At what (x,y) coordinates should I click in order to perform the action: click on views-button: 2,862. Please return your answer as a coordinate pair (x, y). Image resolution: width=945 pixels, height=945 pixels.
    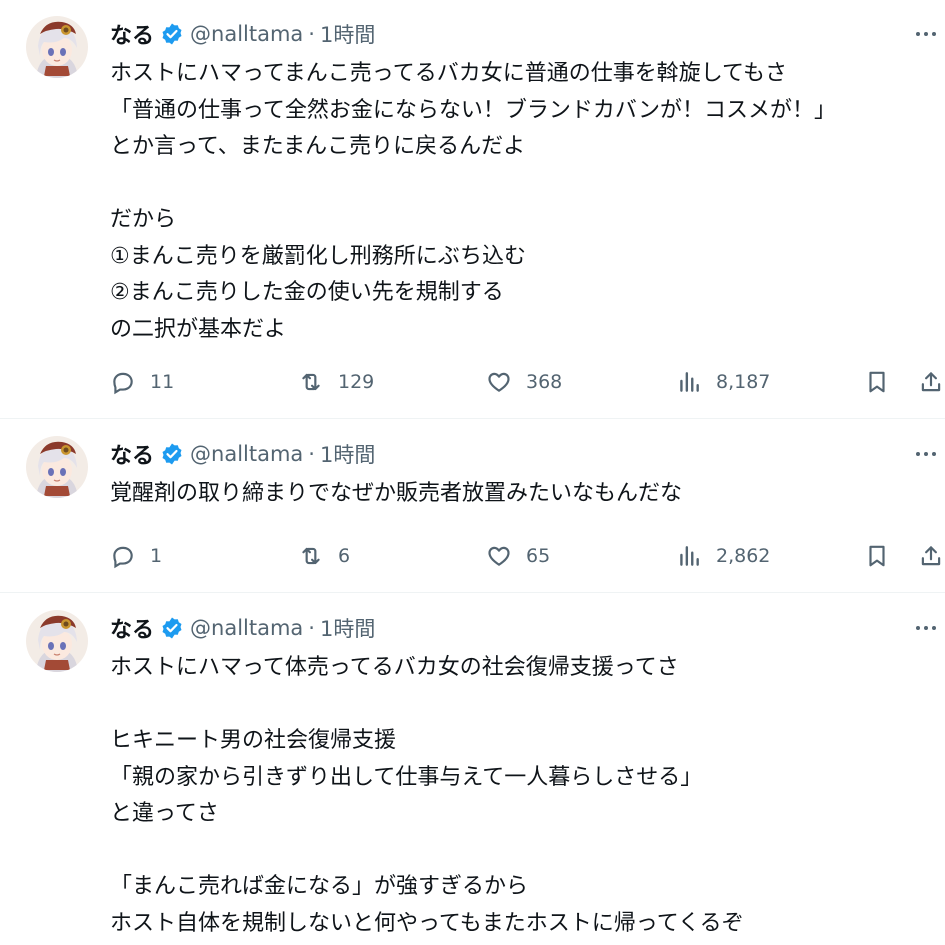
    Looking at the image, I should click on (723, 556).